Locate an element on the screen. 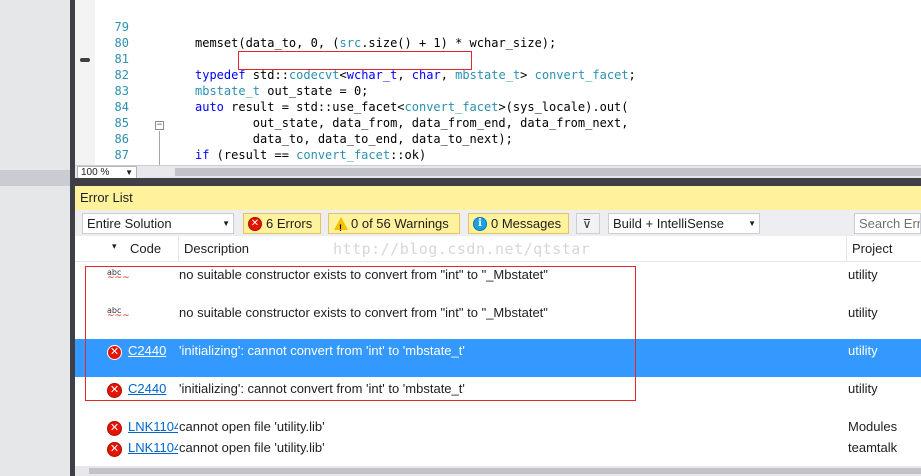 Image resolution: width=921 pixels, height=476 pixels. scope-dropdown: Entire Solution ▼ is located at coordinates (158, 223).